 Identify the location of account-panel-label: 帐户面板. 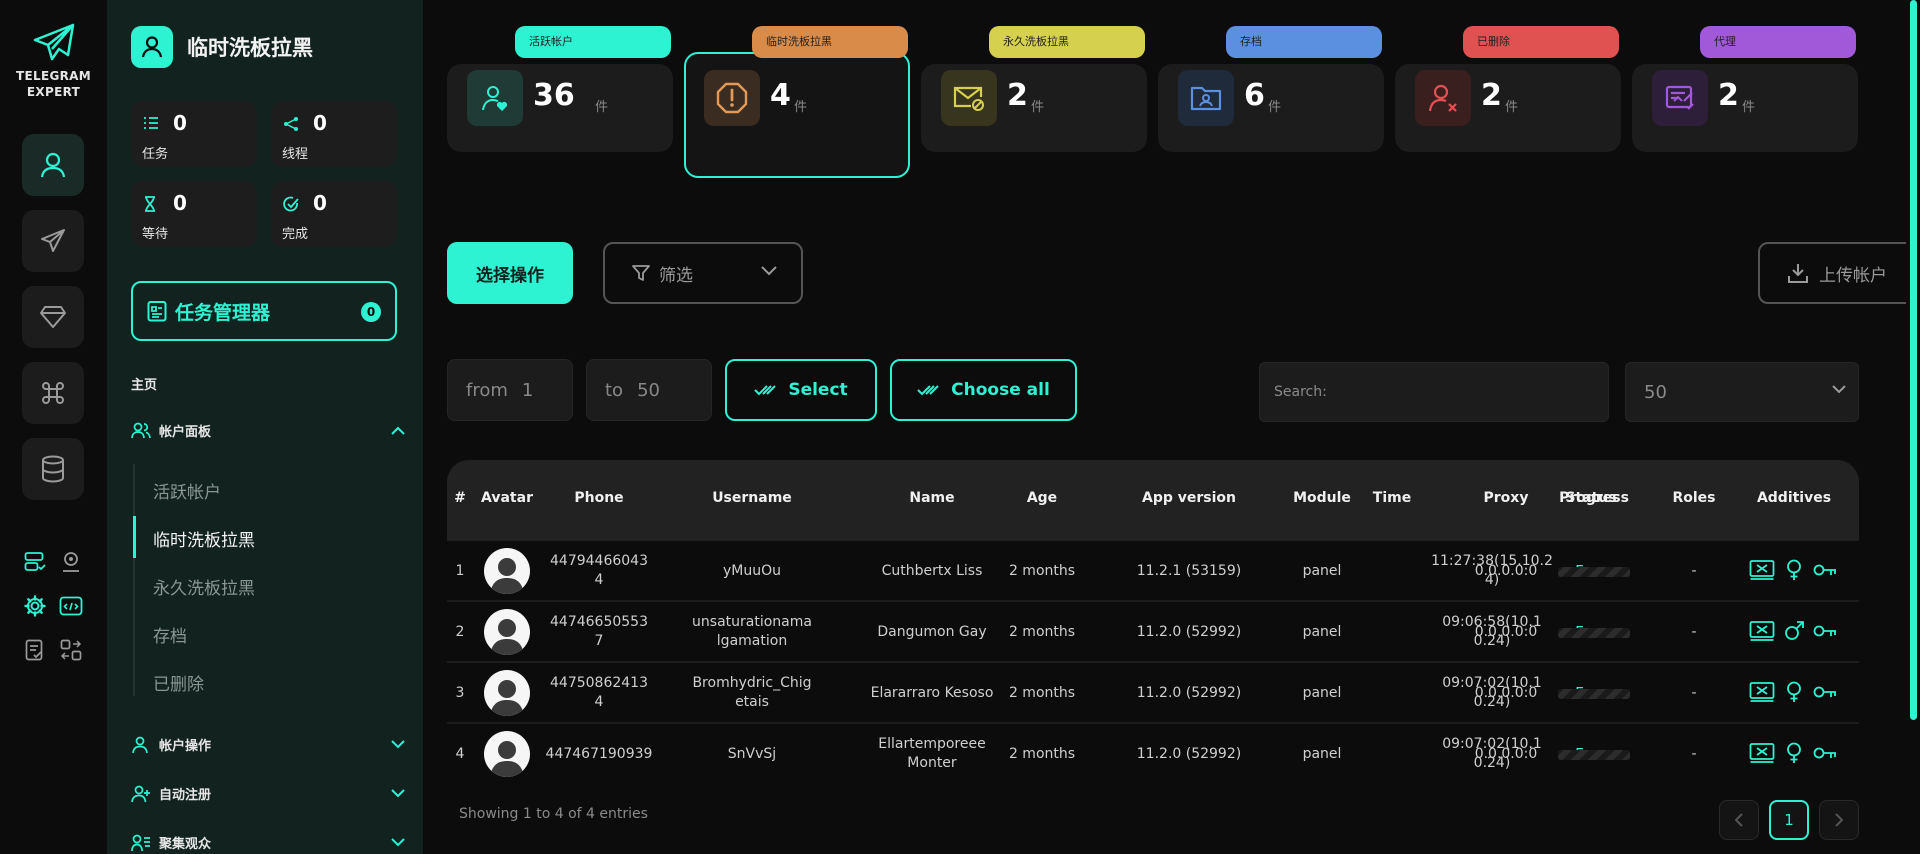
(185, 432).